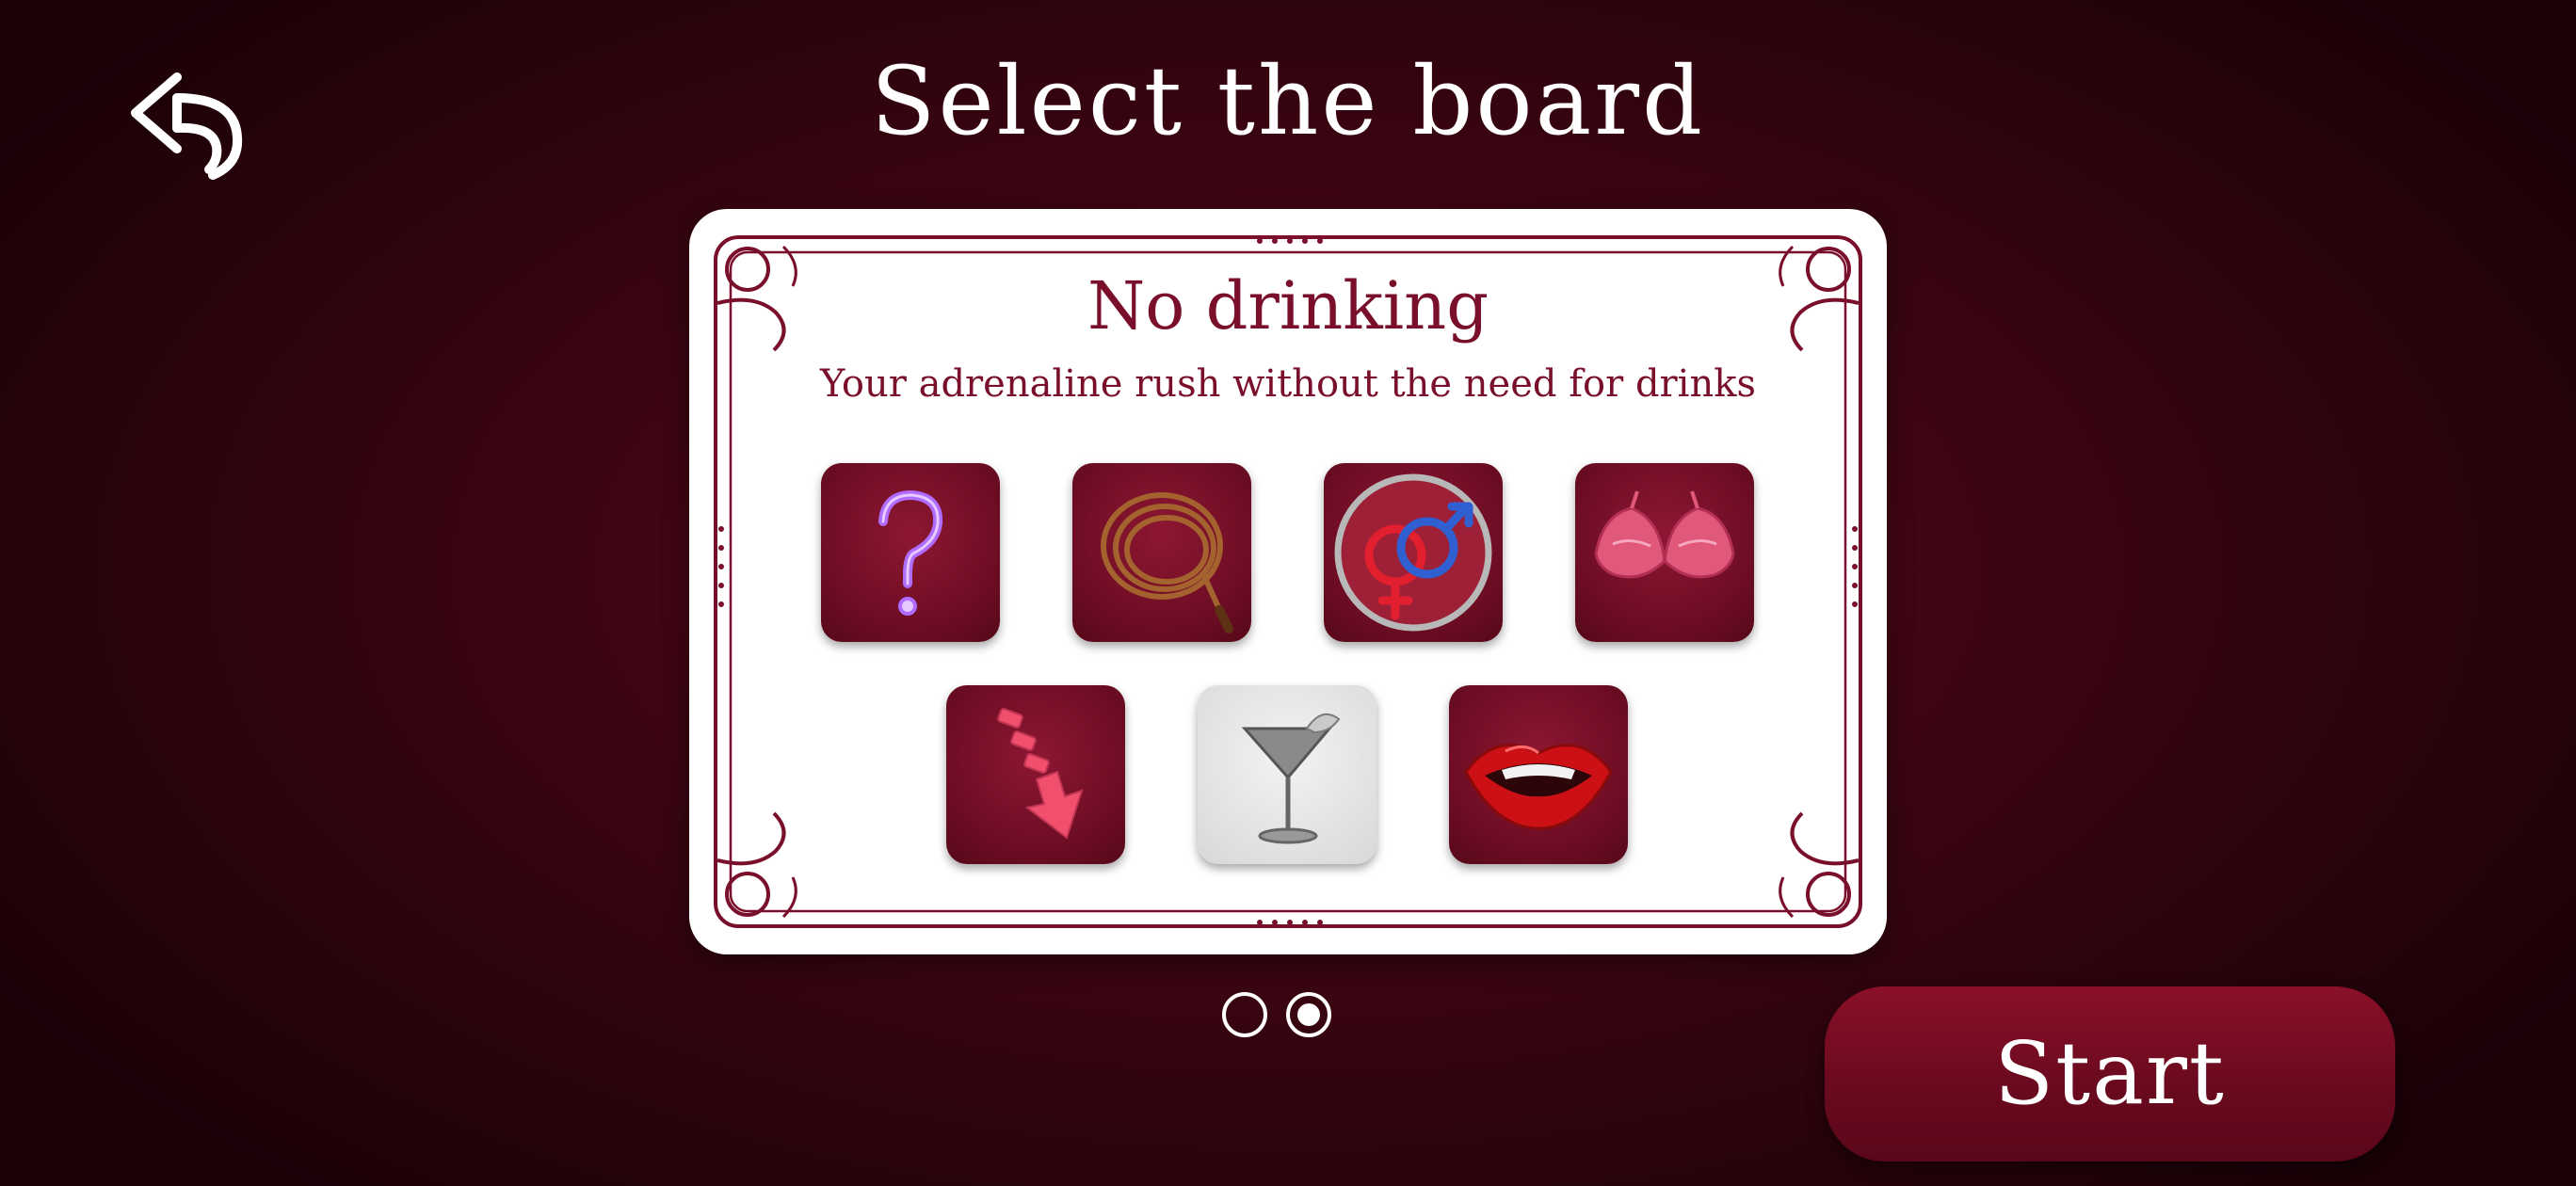  I want to click on page-dot-2-active, so click(1308, 1015).